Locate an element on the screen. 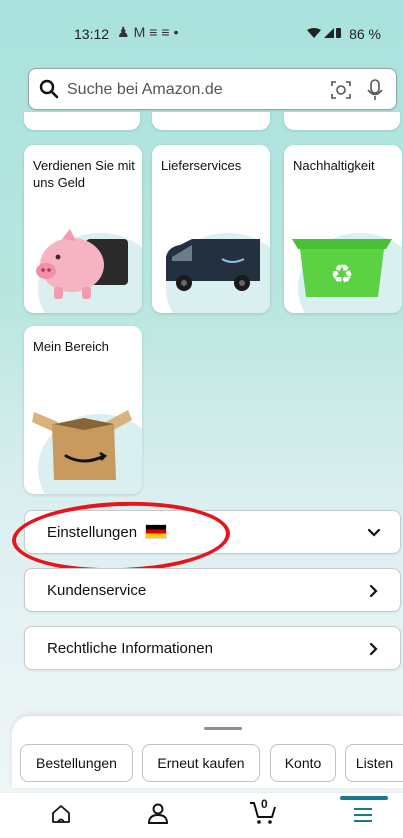  delivery-van-icon is located at coordinates (211, 262).